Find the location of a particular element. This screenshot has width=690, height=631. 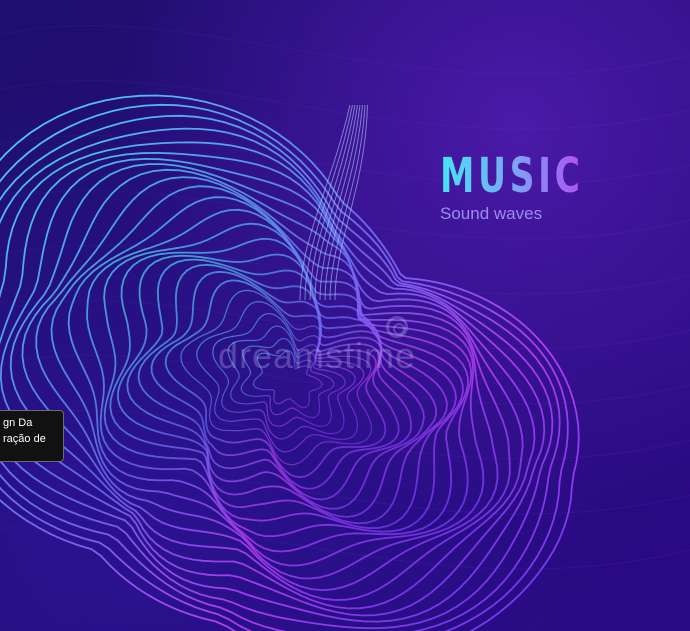

title-music: MUSIC is located at coordinates (512, 176).